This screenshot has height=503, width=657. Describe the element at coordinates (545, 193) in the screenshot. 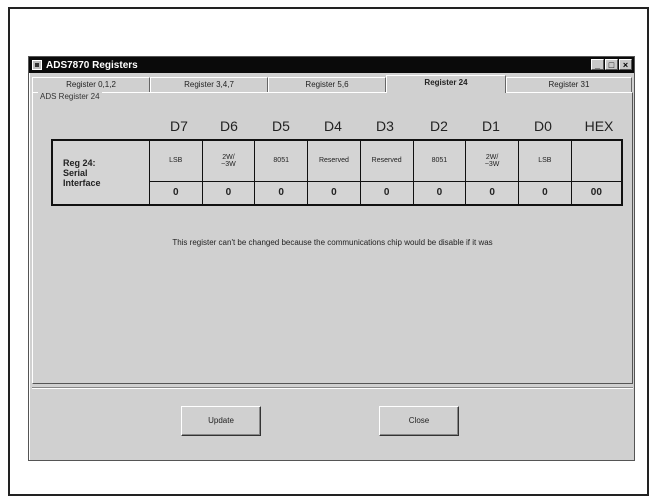

I see `bit-value-d0: 0` at that location.